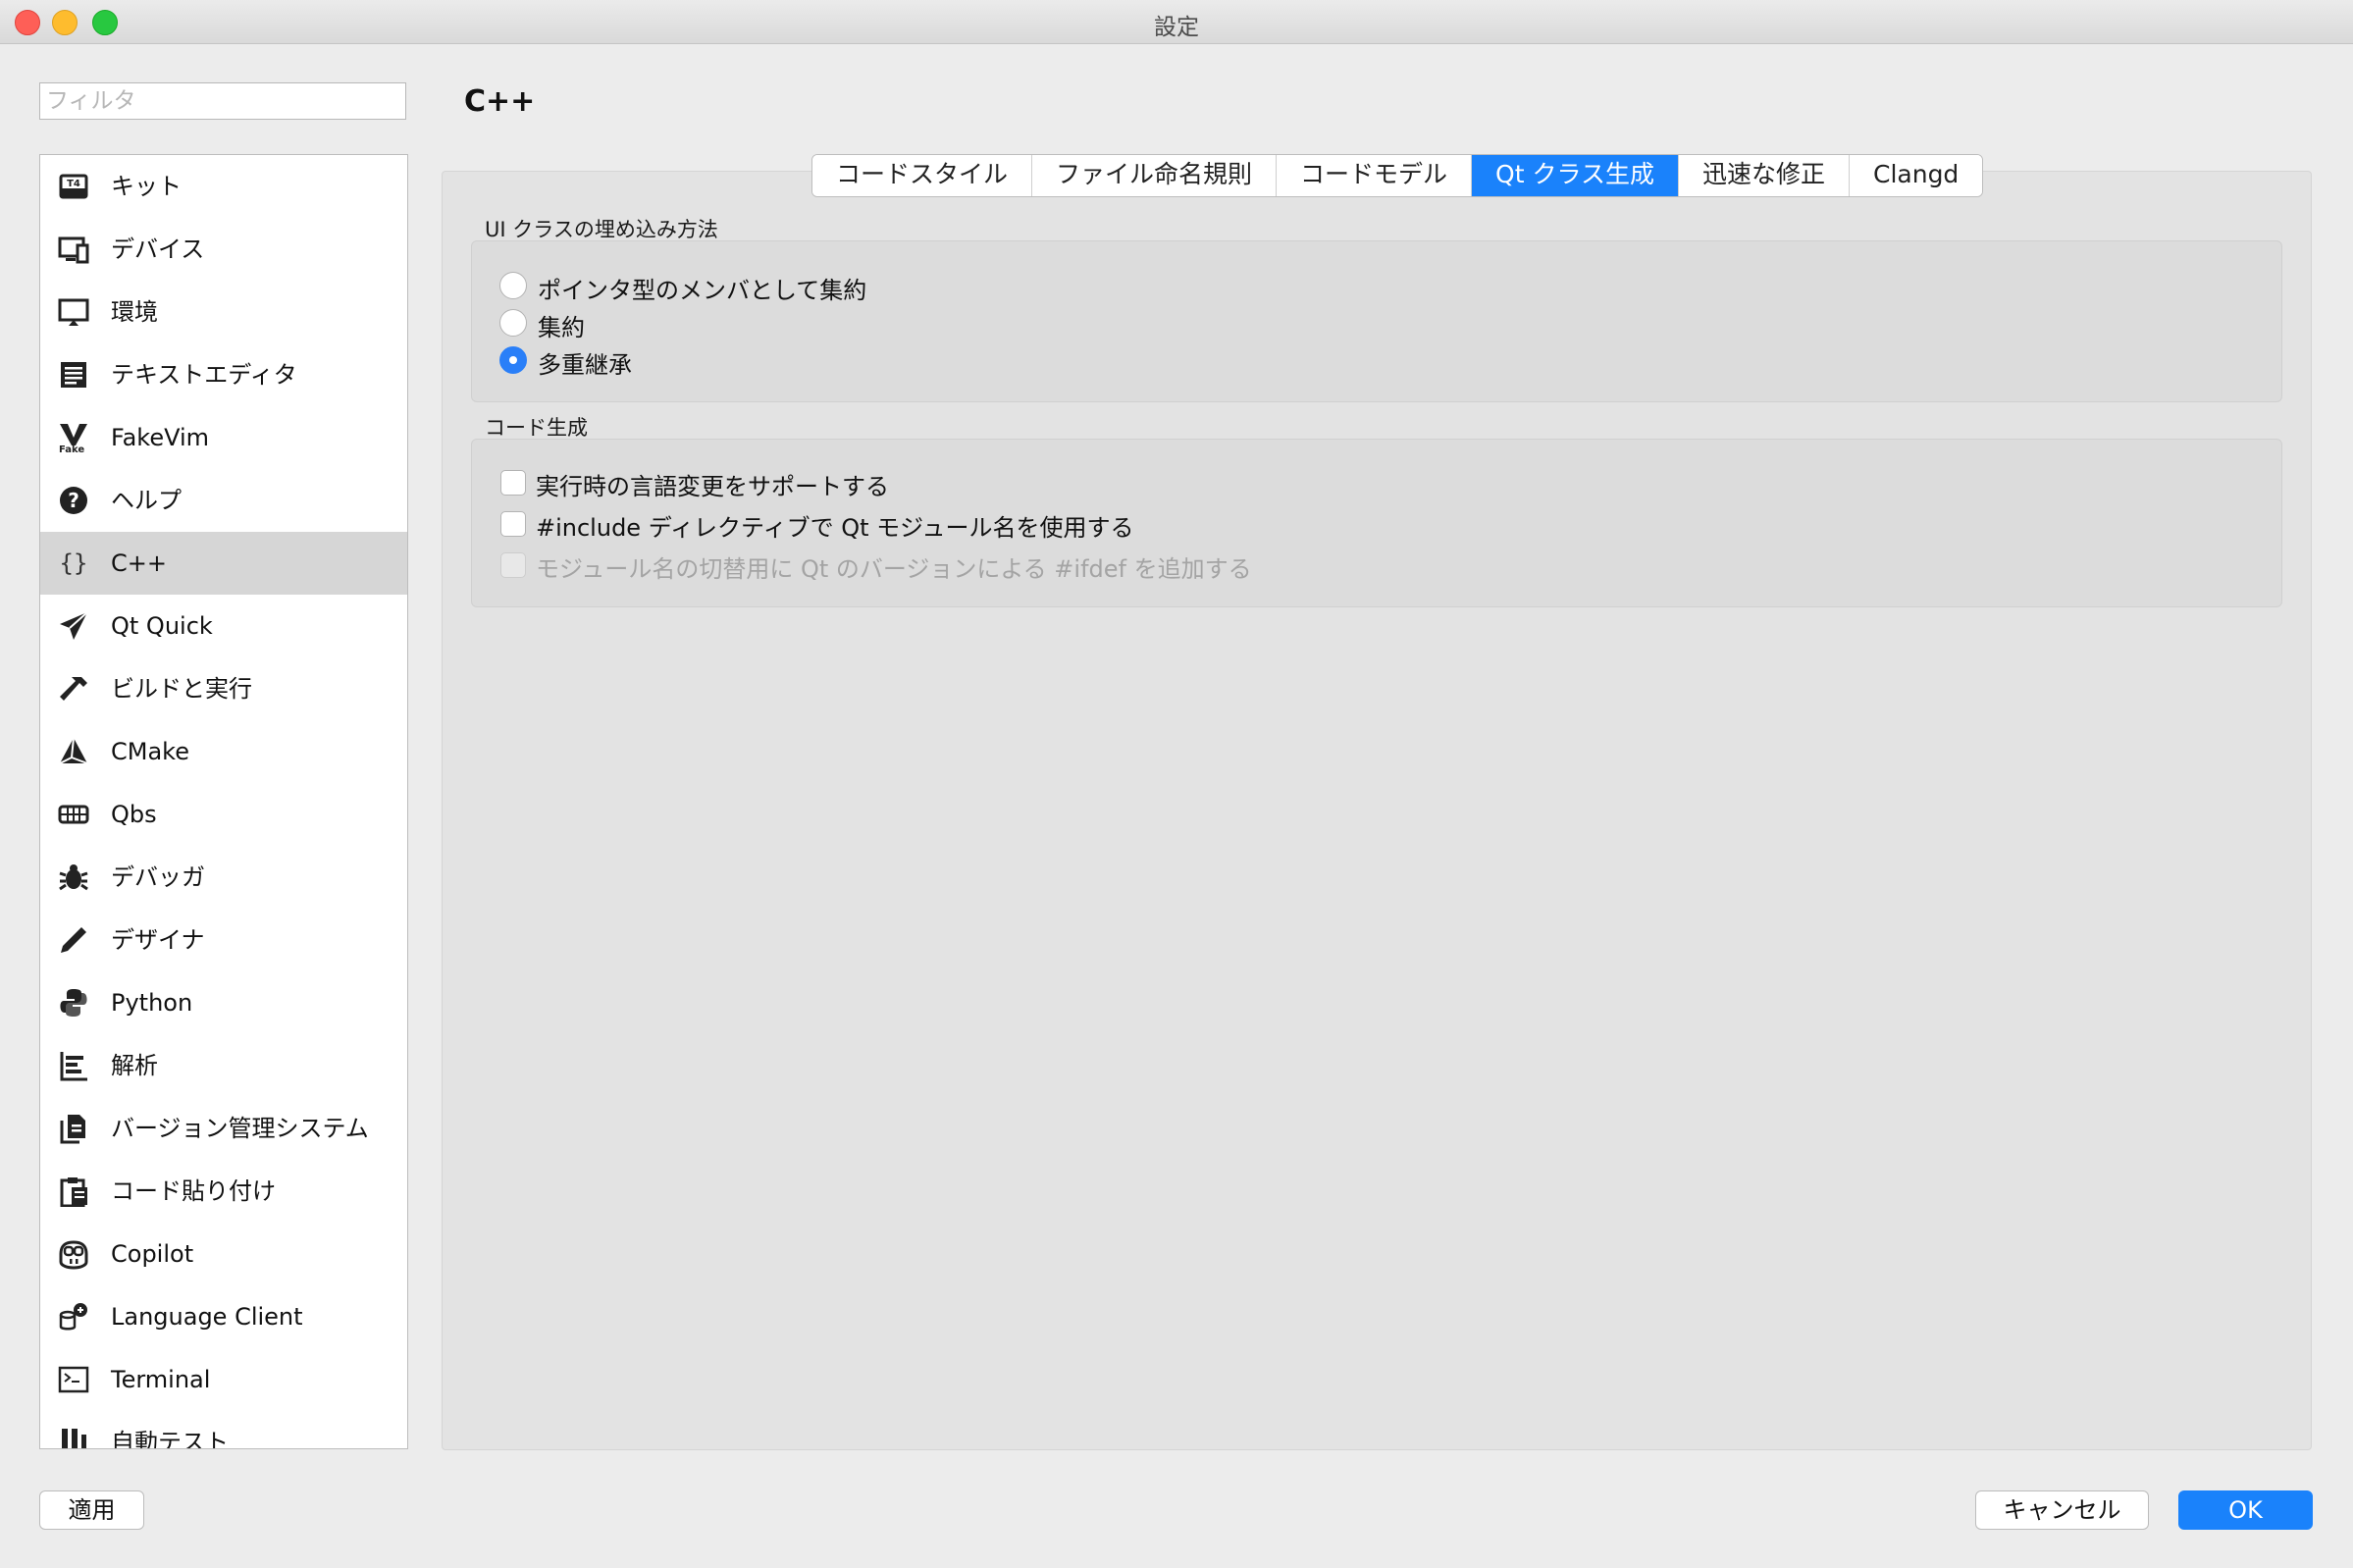 This screenshot has width=2353, height=1568. Describe the element at coordinates (139, 563) in the screenshot. I see `sidebar-item-label: C++` at that location.